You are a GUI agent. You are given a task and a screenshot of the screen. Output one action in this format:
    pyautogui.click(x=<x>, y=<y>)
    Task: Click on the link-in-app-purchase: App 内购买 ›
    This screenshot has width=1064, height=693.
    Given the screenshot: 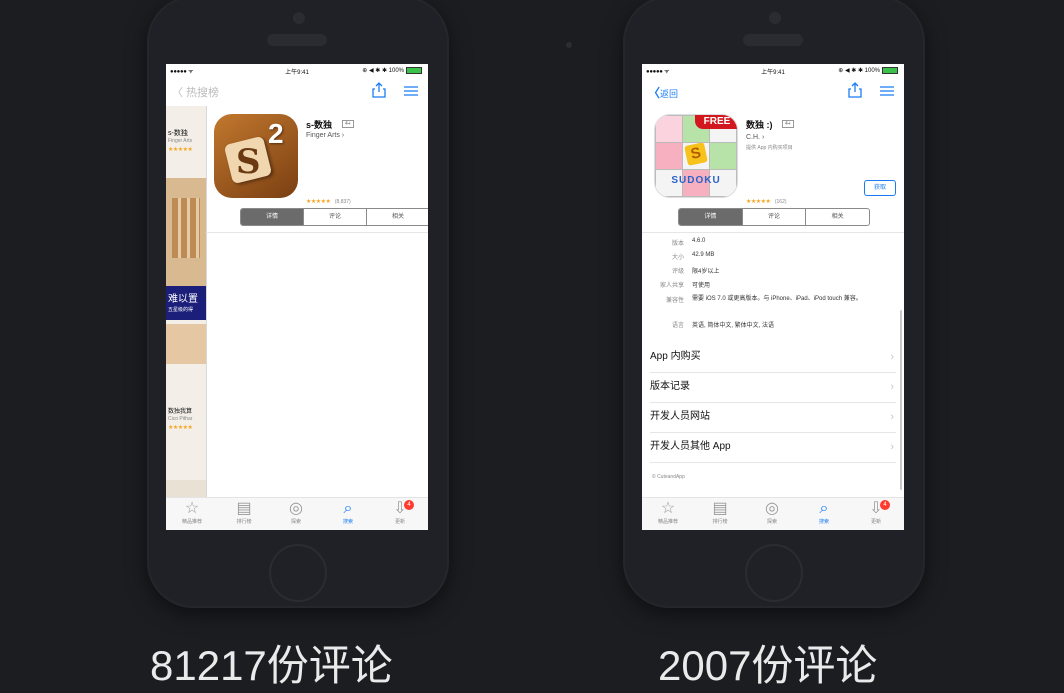 What is the action you would take?
    pyautogui.click(x=773, y=357)
    